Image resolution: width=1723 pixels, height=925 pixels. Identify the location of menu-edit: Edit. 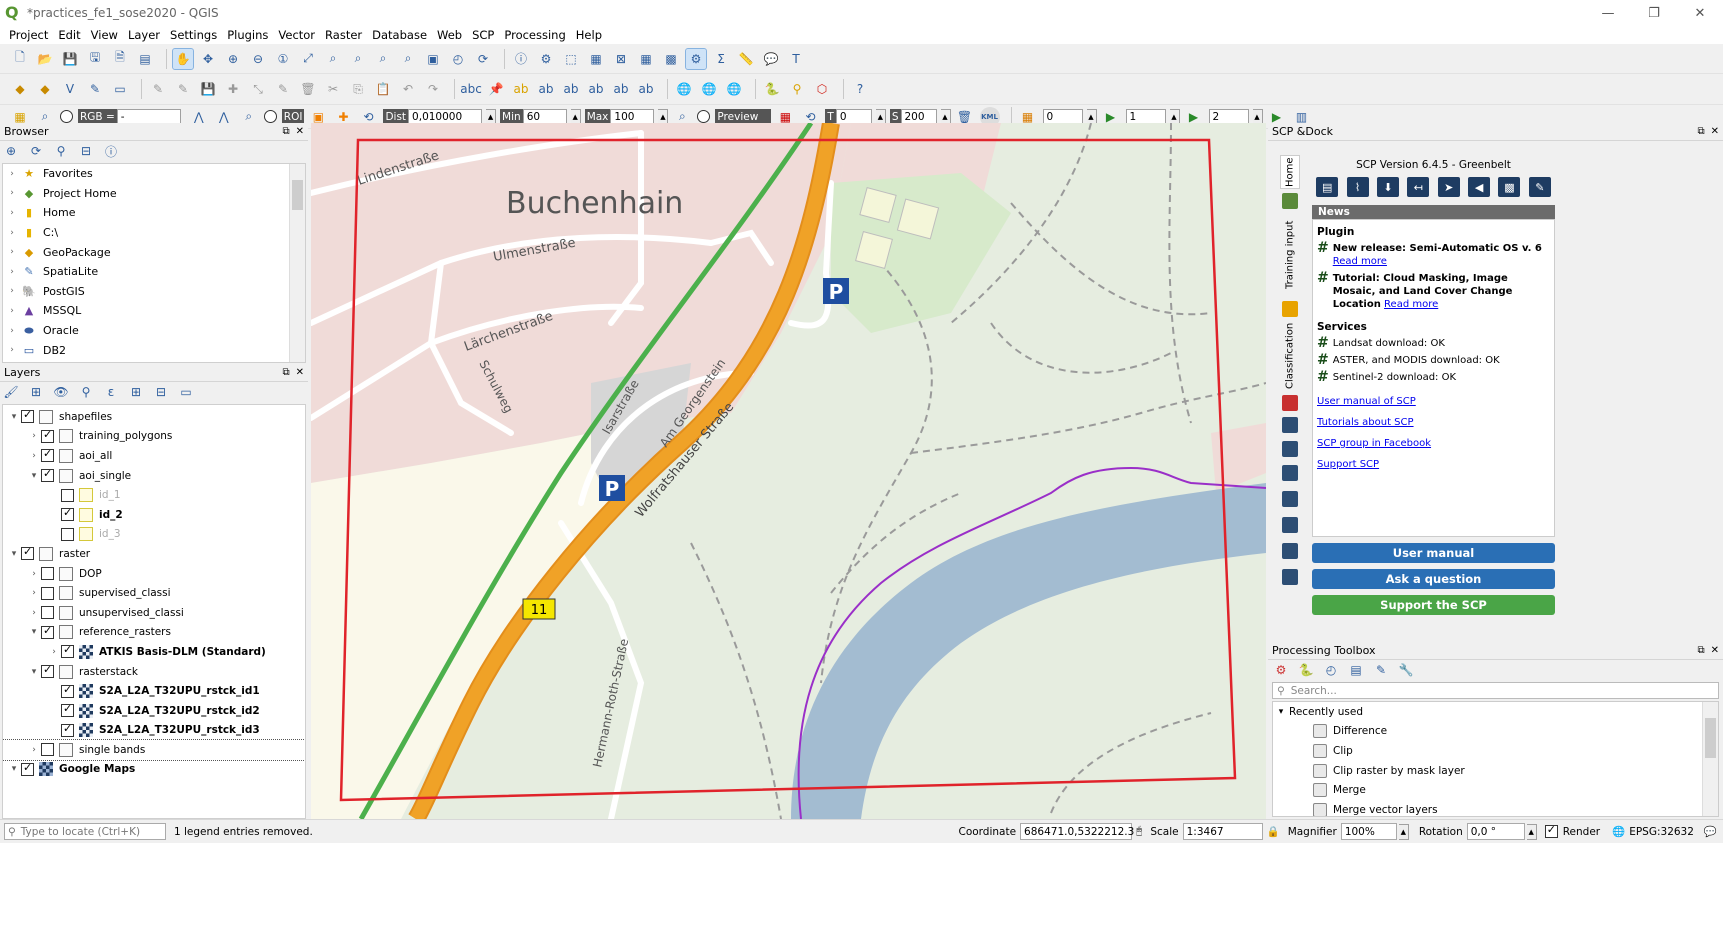
(69, 35).